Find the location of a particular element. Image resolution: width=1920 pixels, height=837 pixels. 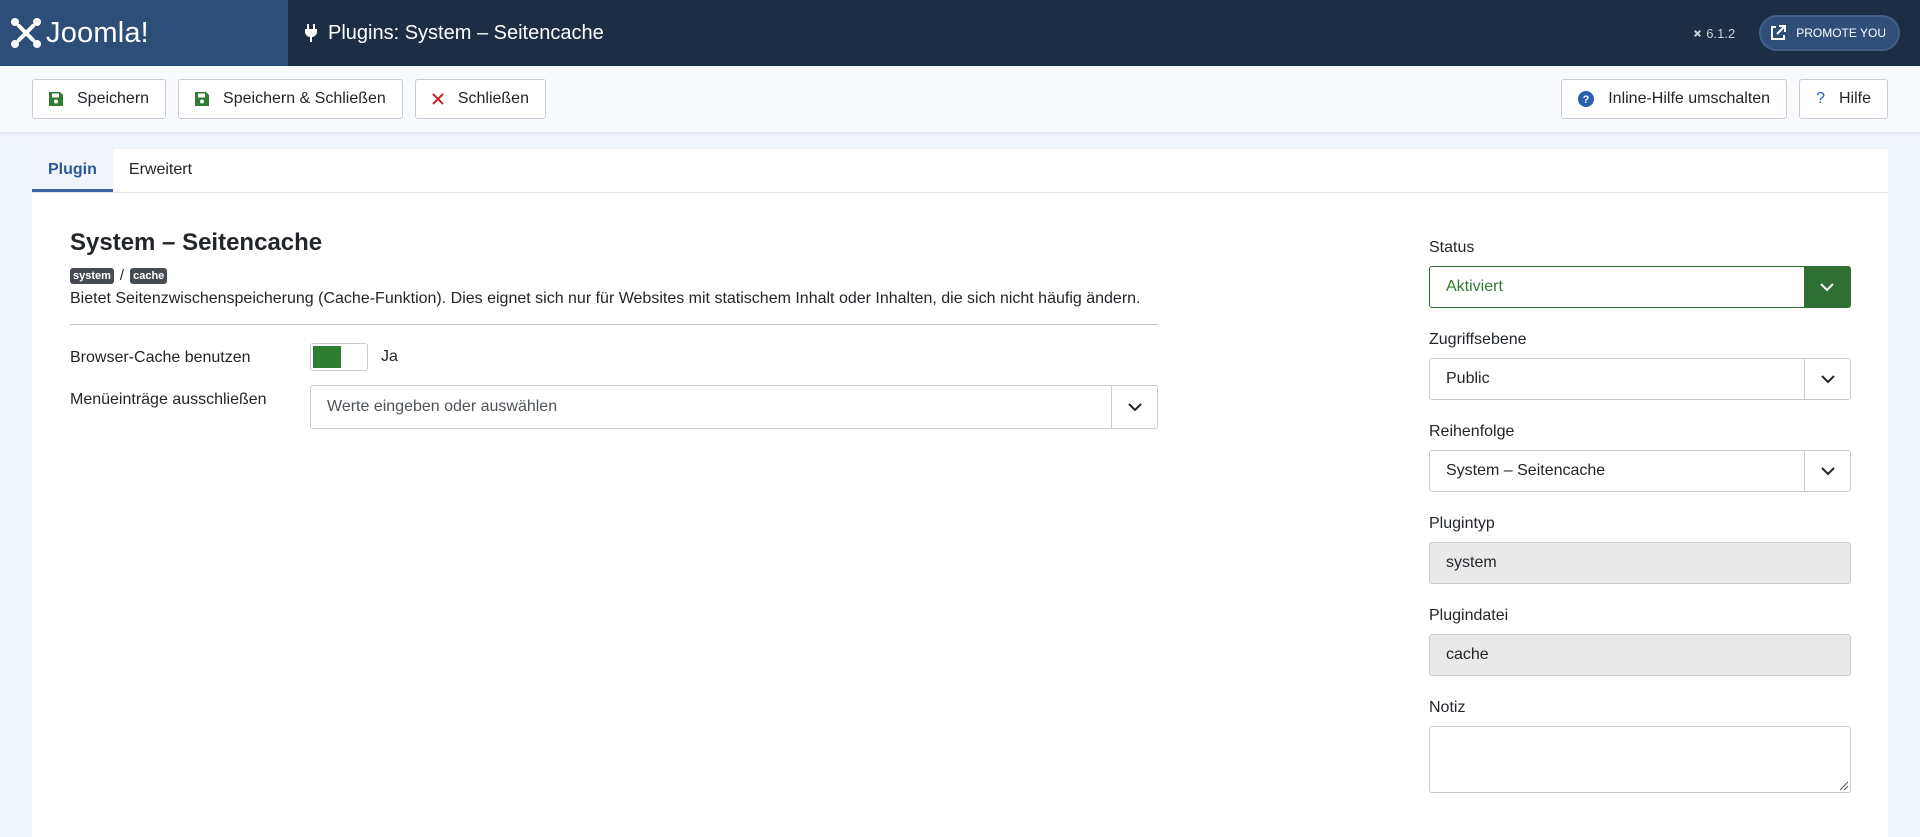

joomla-logo-icon is located at coordinates (26, 33).